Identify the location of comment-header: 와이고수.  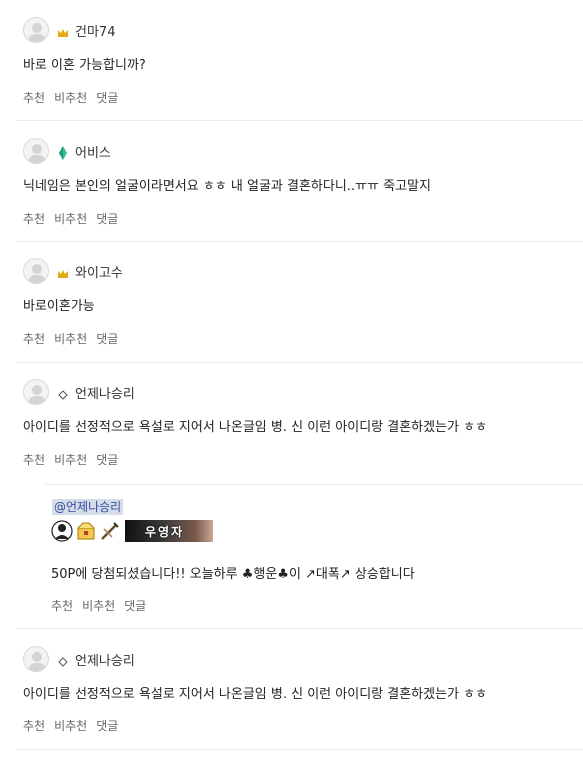
(73, 271).